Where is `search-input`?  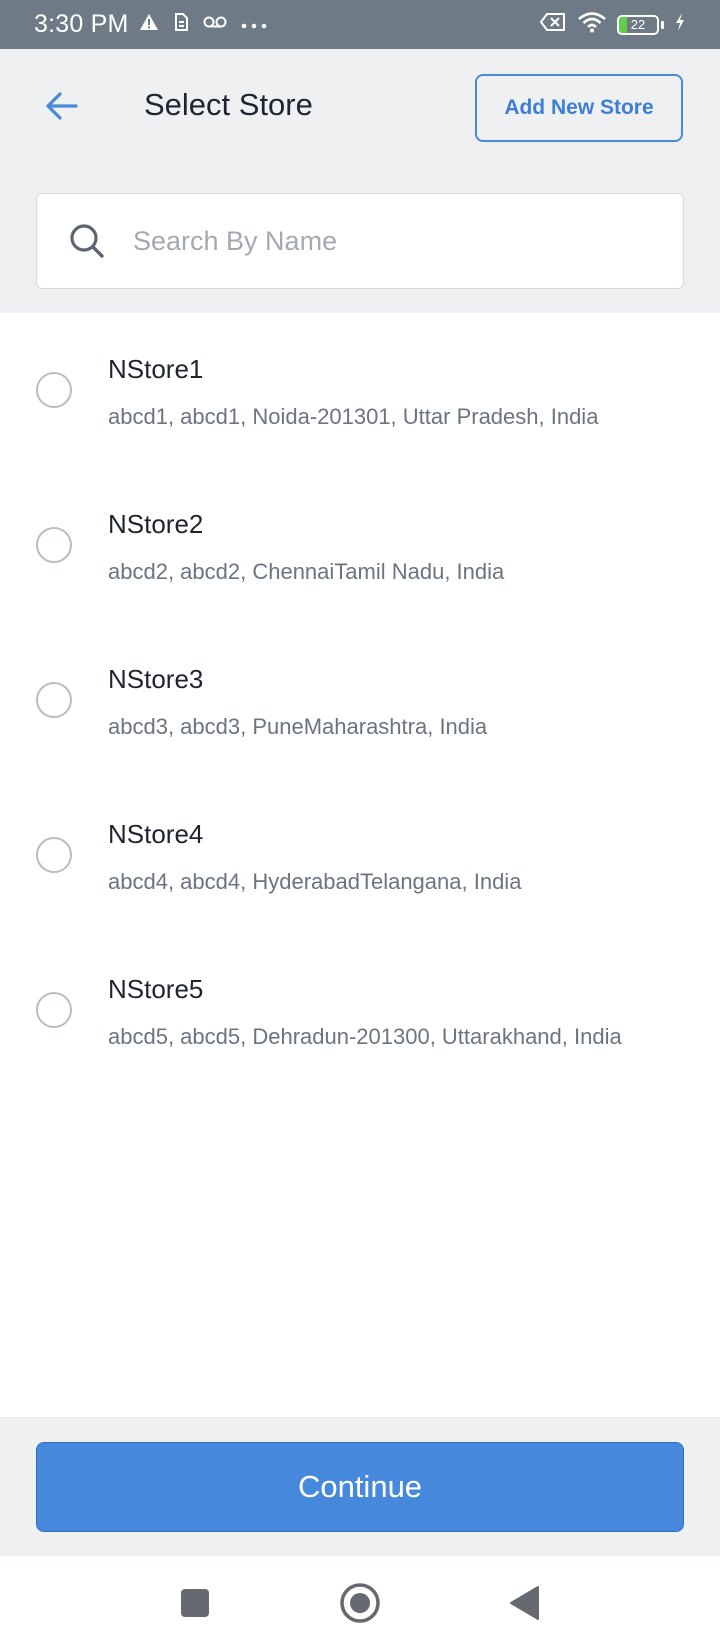
search-input is located at coordinates (373, 241).